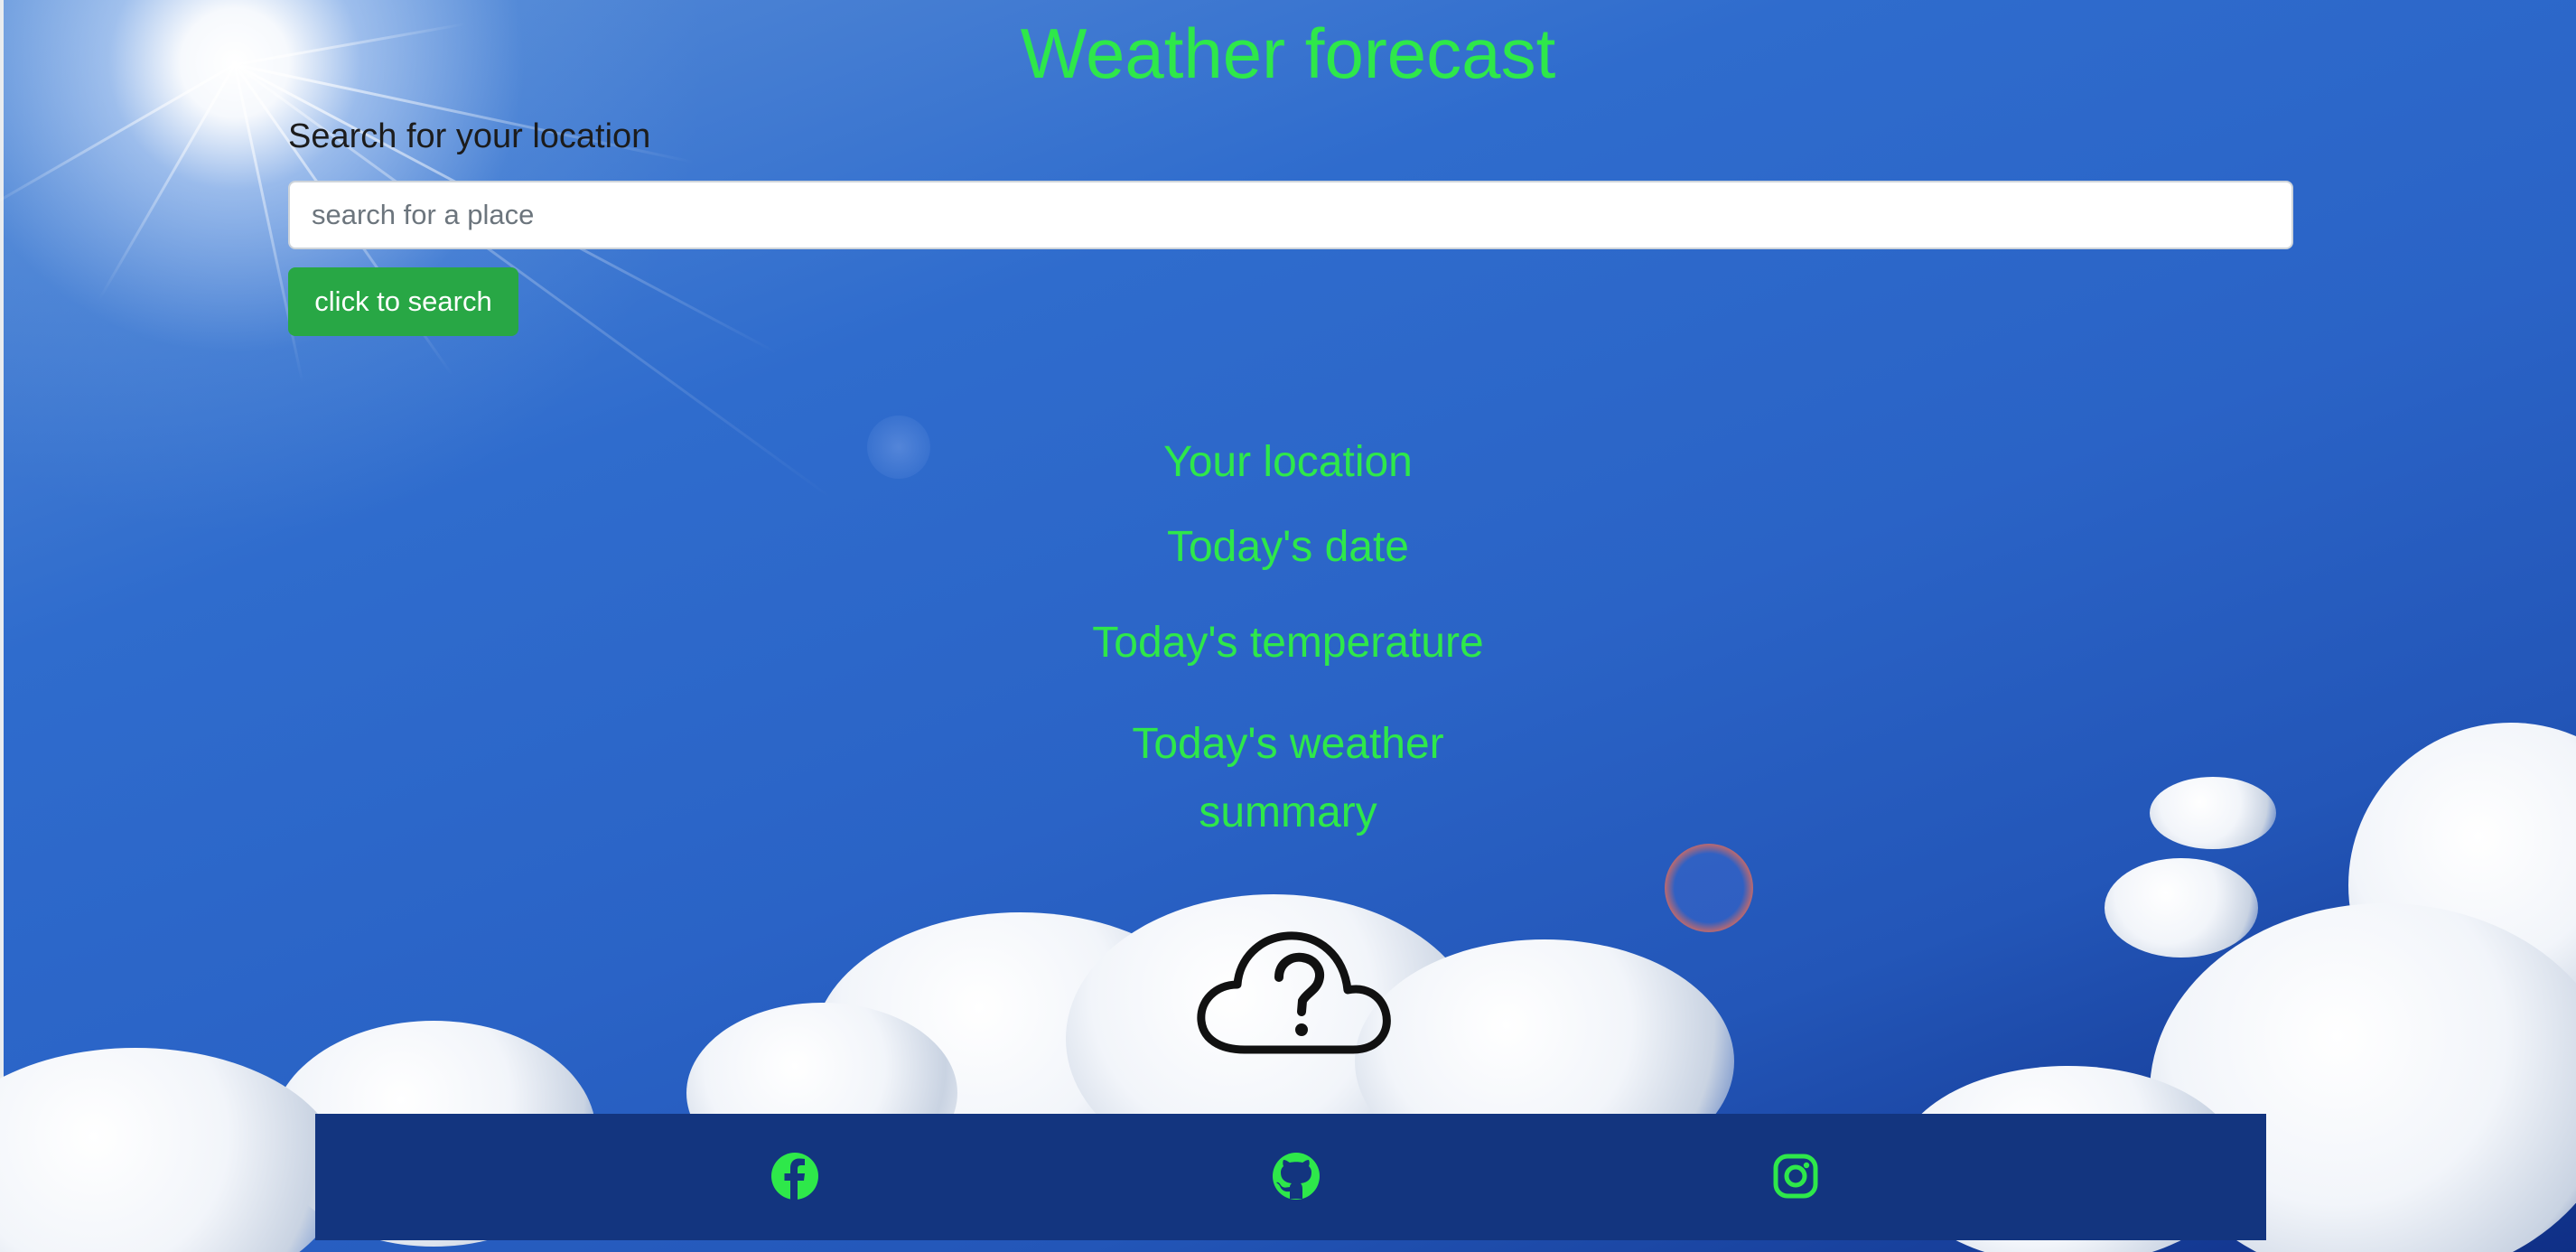  Describe the element at coordinates (1288, 53) in the screenshot. I see `page-title: Weather forecast` at that location.